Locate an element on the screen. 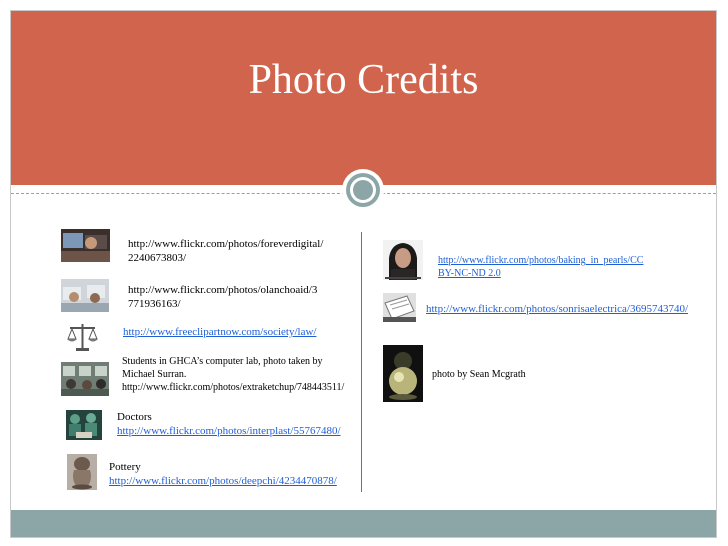 This screenshot has height=546, width=728. pottery-photo is located at coordinates (82, 472).